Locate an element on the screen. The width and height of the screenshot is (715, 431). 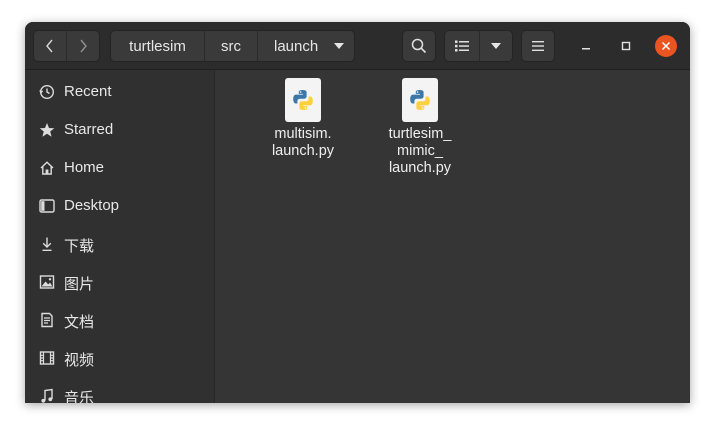
chevron-right-icon is located at coordinates (83, 46).